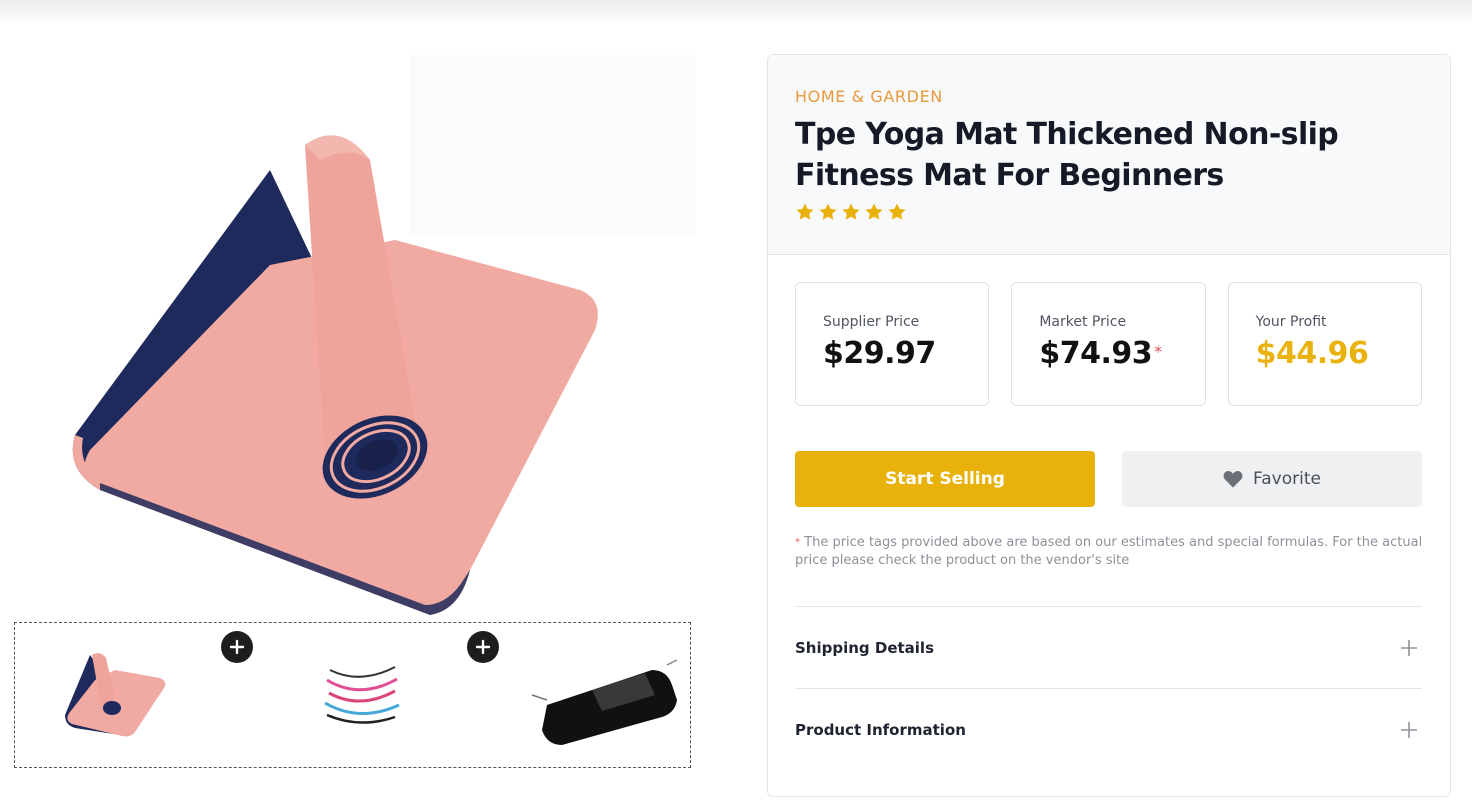 The image size is (1472, 810). What do you see at coordinates (115, 695) in the screenshot?
I see `thumbnail-yoga-mat` at bounding box center [115, 695].